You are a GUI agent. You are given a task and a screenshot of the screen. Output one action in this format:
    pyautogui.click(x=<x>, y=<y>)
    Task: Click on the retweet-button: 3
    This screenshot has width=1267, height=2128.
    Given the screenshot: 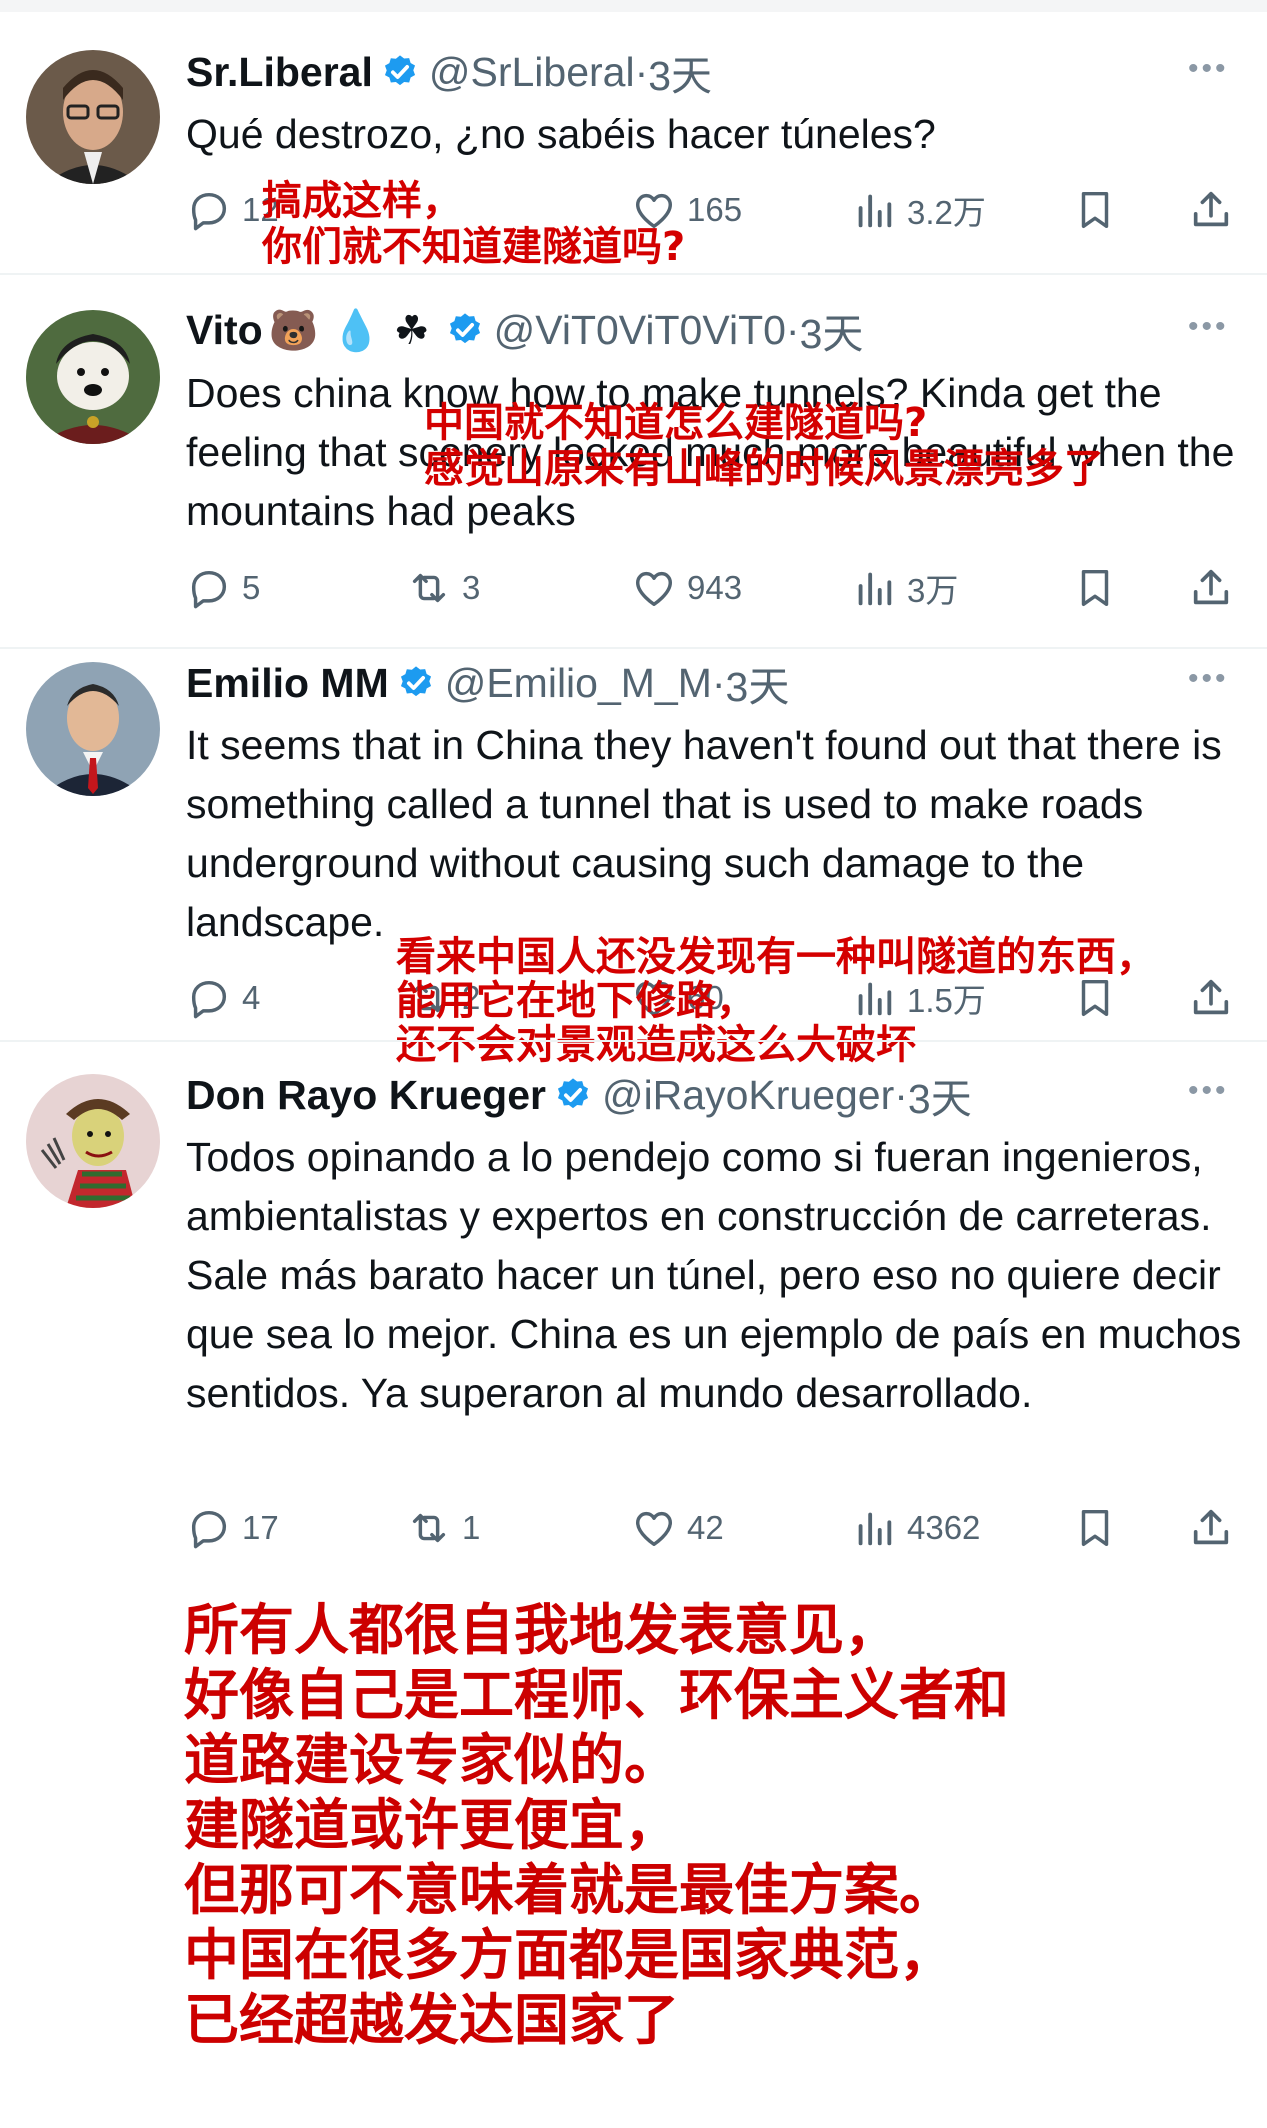 What is the action you would take?
    pyautogui.click(x=443, y=588)
    